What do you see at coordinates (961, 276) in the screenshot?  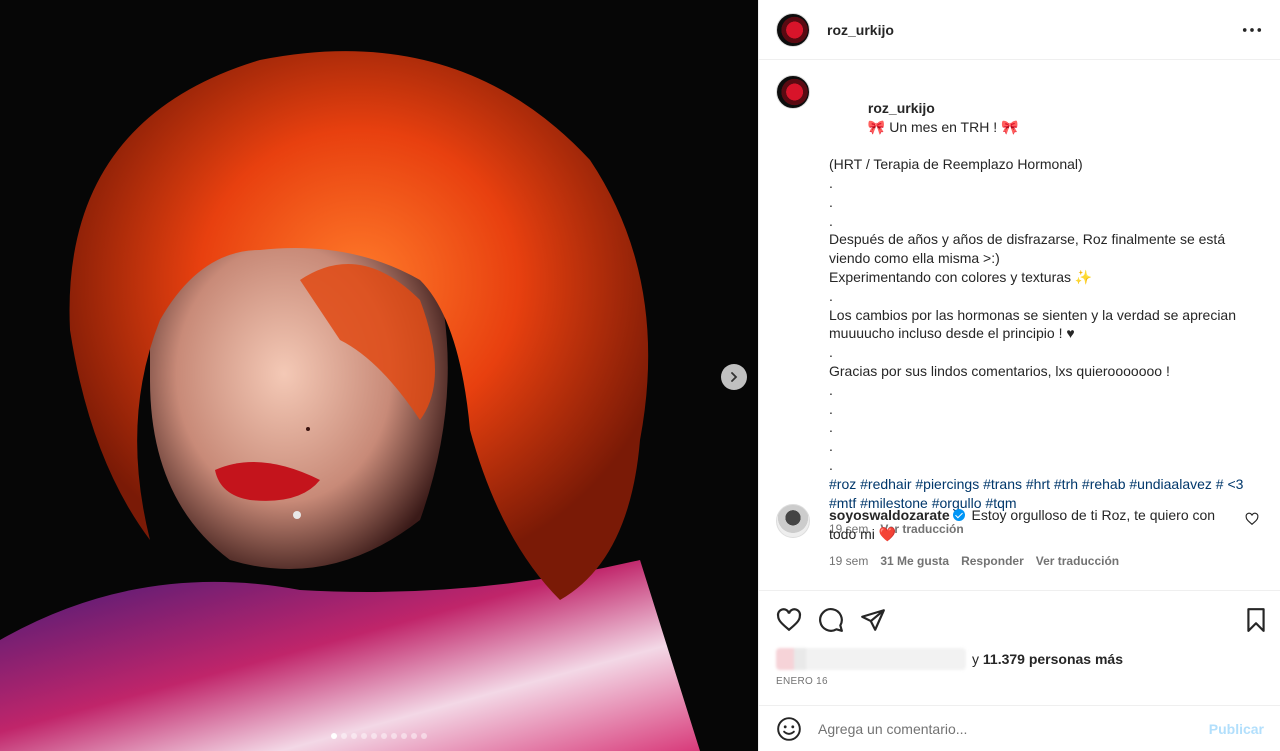 I see `caption-line: Experimentando con colores y texturas ✨` at bounding box center [961, 276].